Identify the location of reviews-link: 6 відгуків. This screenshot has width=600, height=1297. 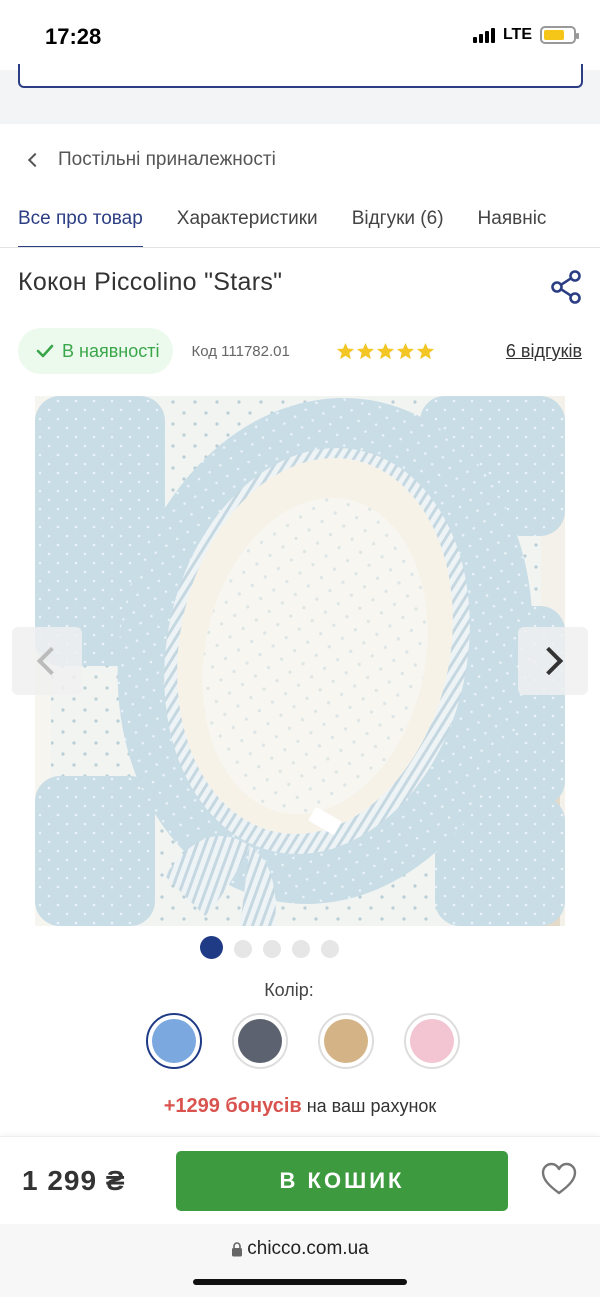
(544, 351).